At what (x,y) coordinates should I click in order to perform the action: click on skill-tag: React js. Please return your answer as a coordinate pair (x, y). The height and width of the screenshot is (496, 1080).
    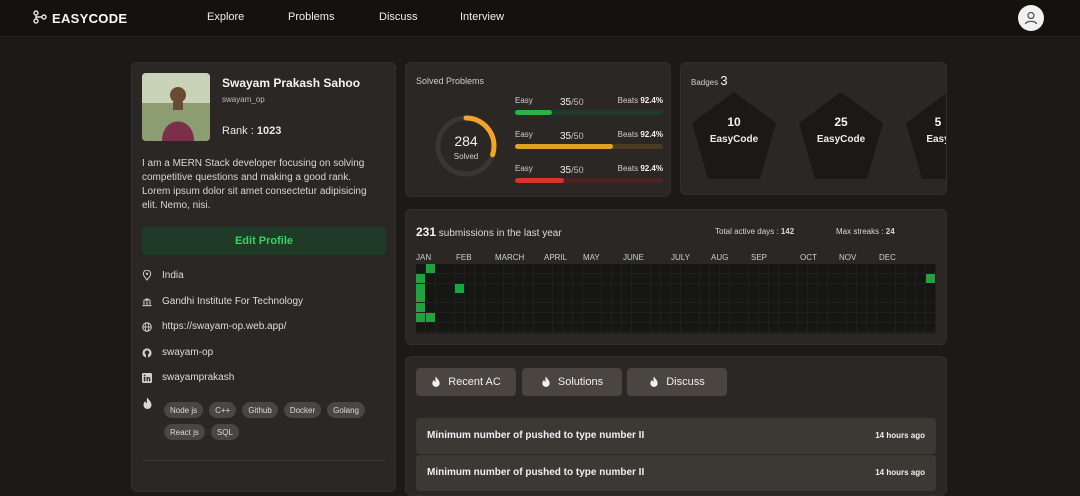
    Looking at the image, I should click on (184, 432).